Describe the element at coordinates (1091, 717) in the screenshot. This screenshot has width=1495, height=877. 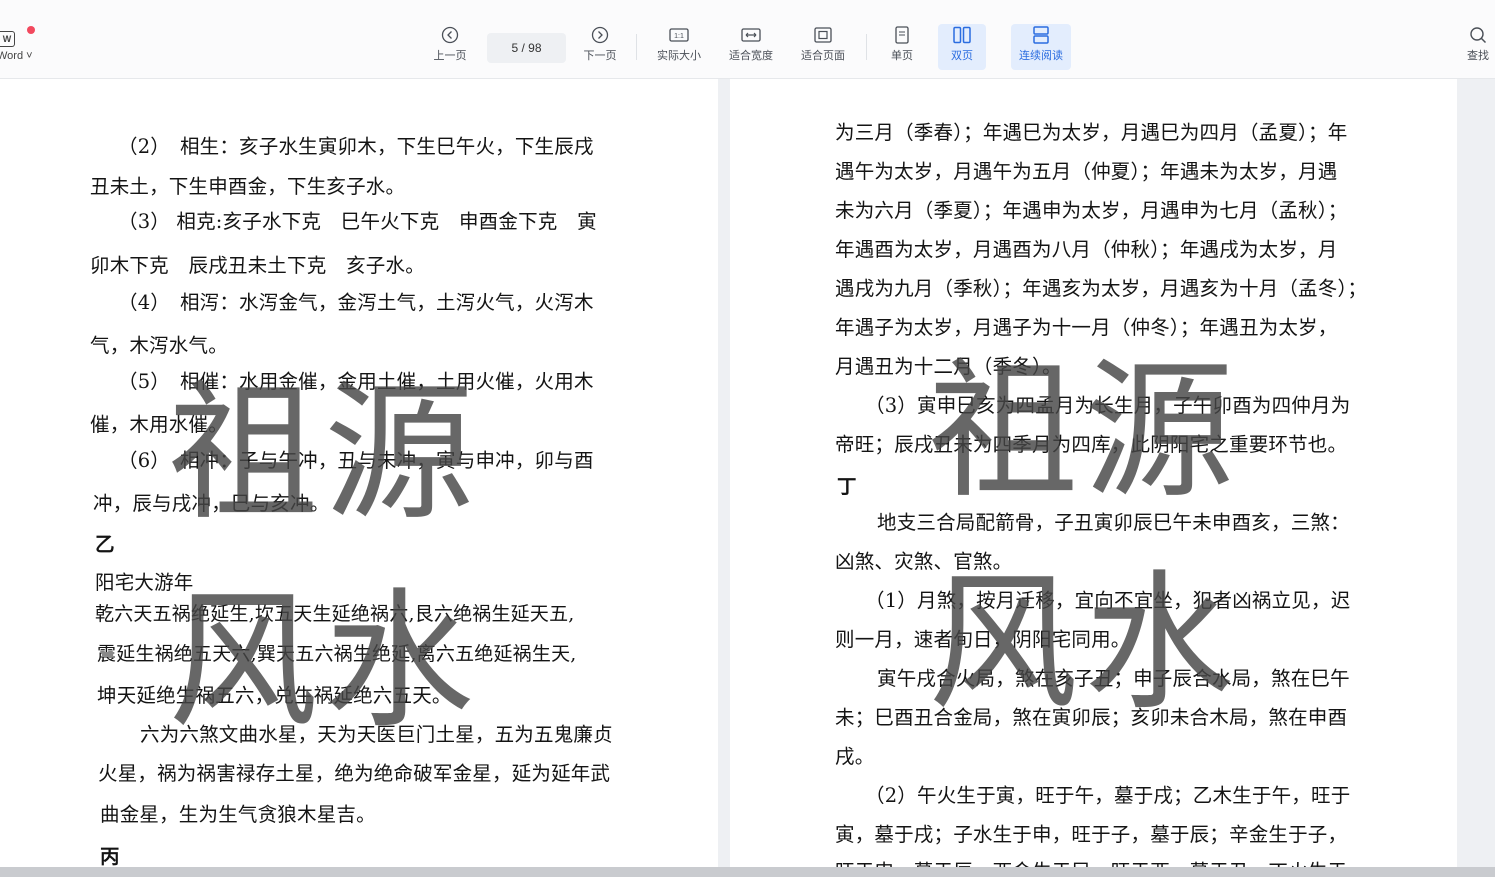
I see `text-line: 未；巳酉丑合金局，煞在寅卯辰；亥卯未合木局，煞在申酉` at that location.